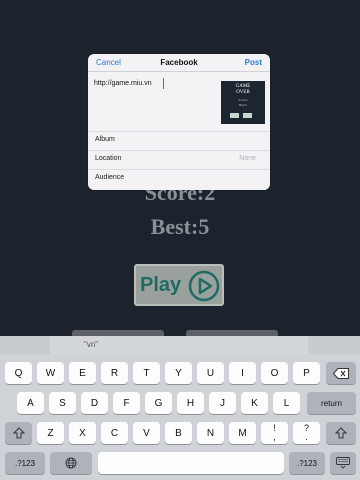 Image resolution: width=360 pixels, height=480 pixels. Describe the element at coordinates (253, 62) in the screenshot. I see `post-button: Post` at that location.